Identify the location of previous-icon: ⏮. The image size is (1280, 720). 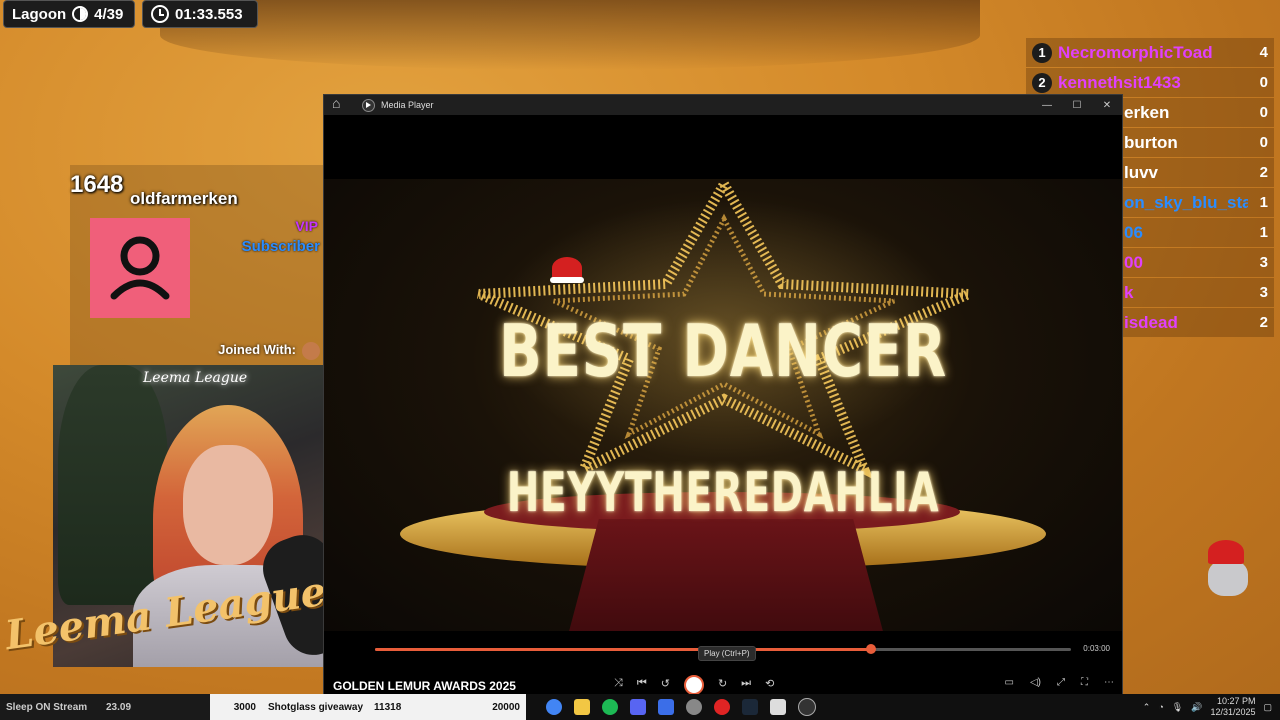
(642, 686).